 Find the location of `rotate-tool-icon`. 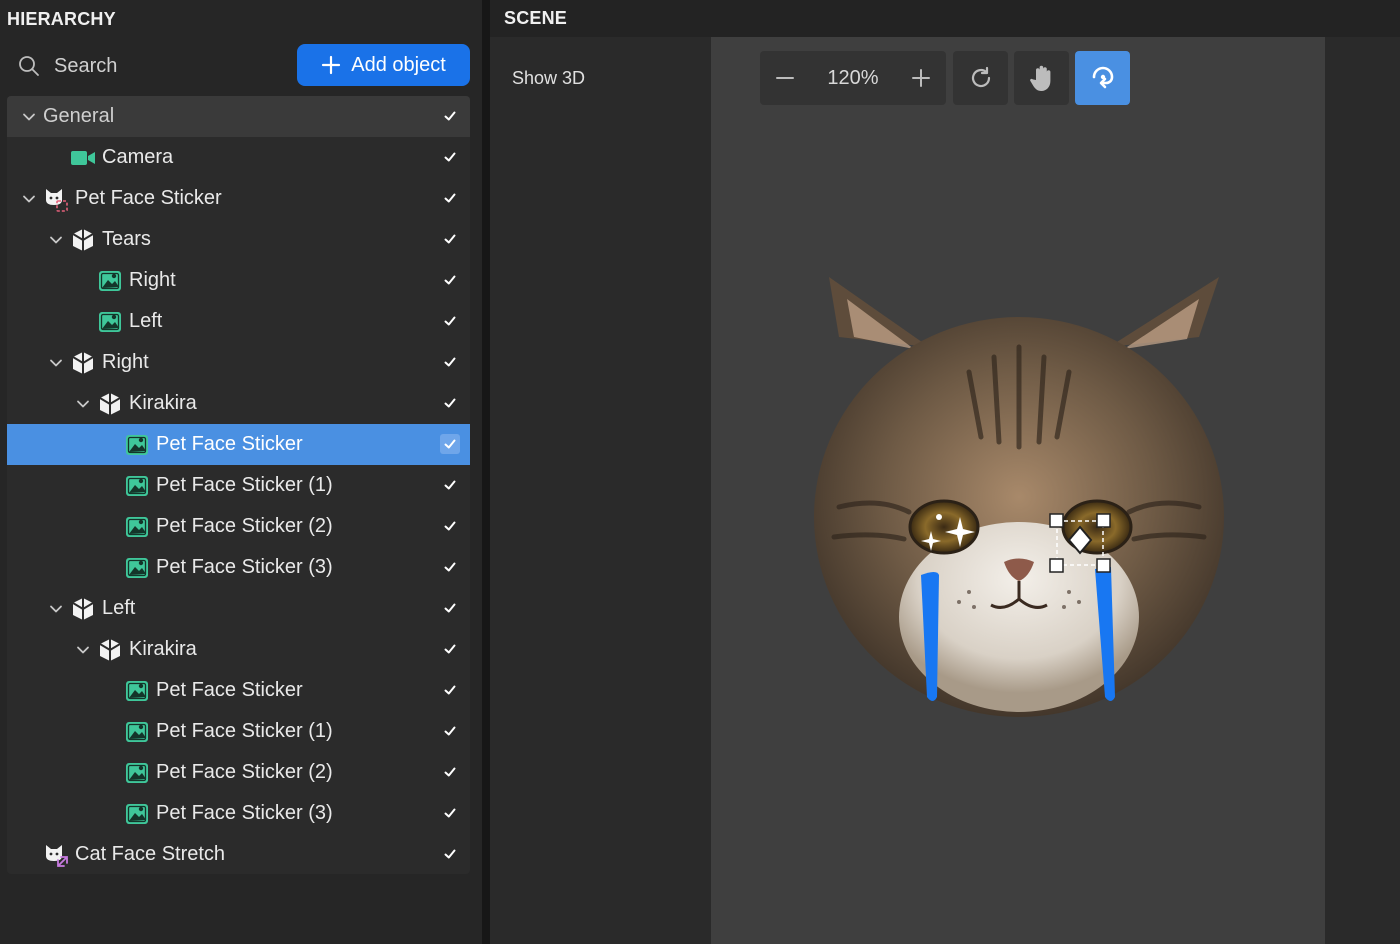

rotate-tool-icon is located at coordinates (1102, 77).